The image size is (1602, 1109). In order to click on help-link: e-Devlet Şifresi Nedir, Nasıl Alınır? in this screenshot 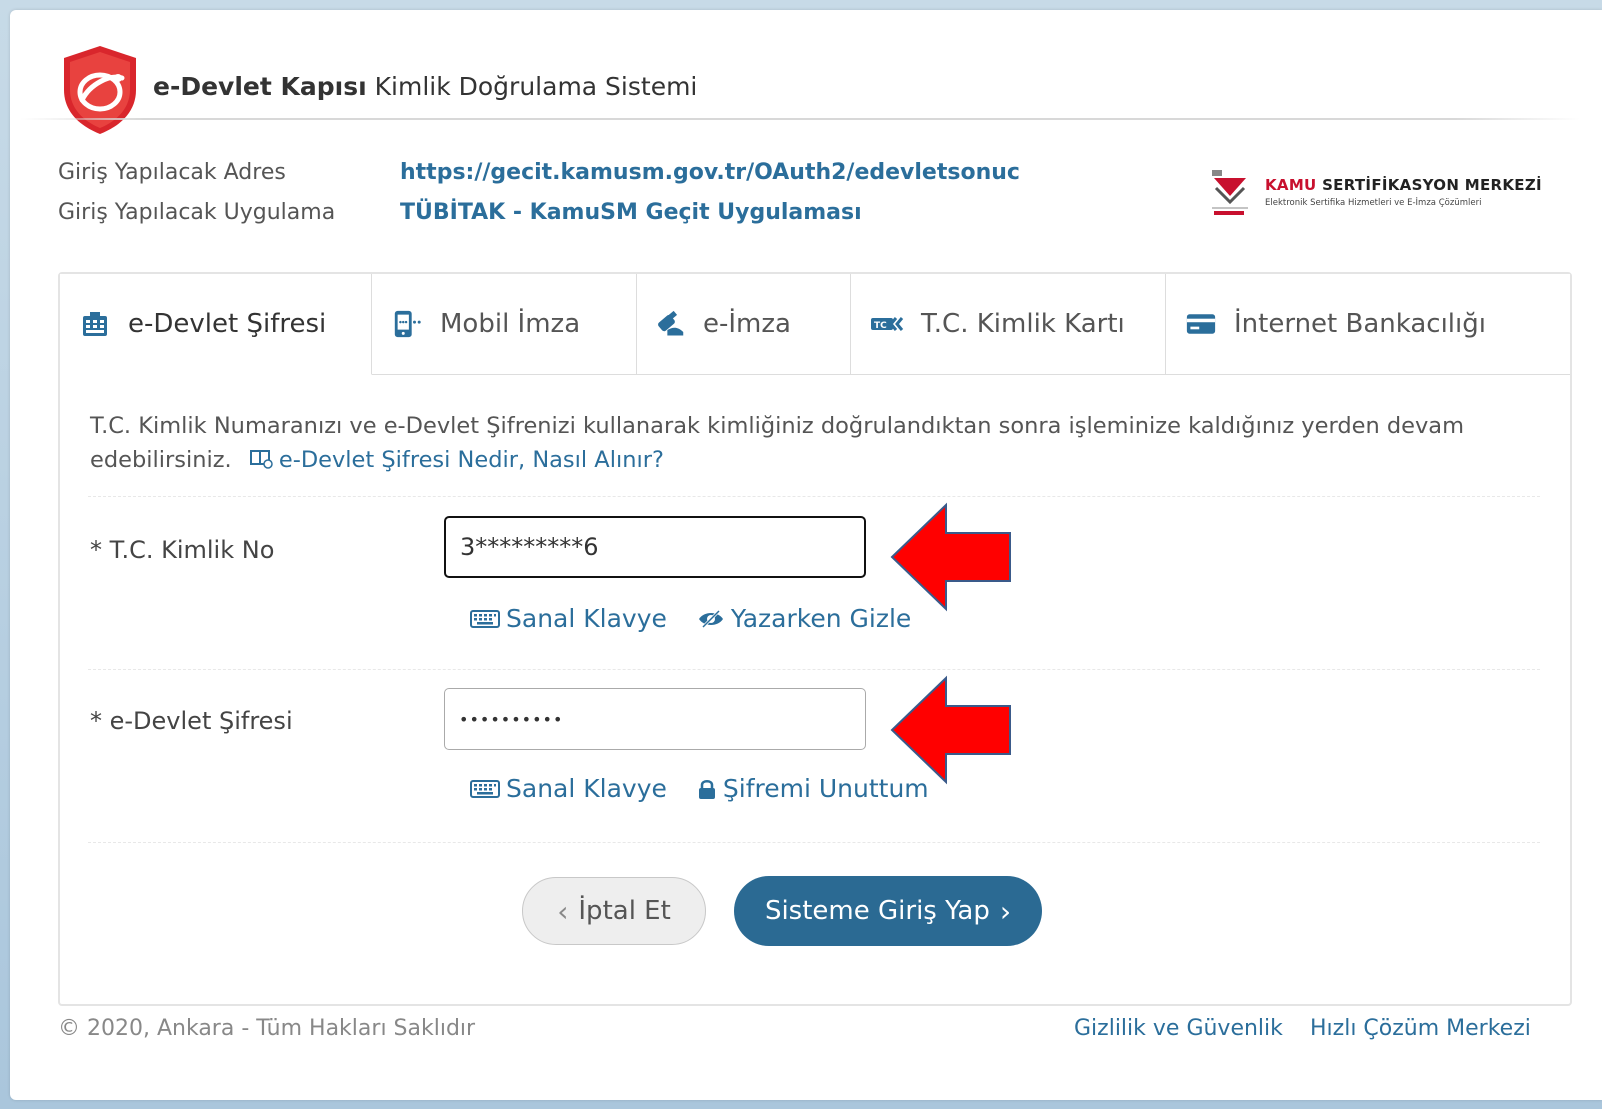, I will do `click(451, 460)`.